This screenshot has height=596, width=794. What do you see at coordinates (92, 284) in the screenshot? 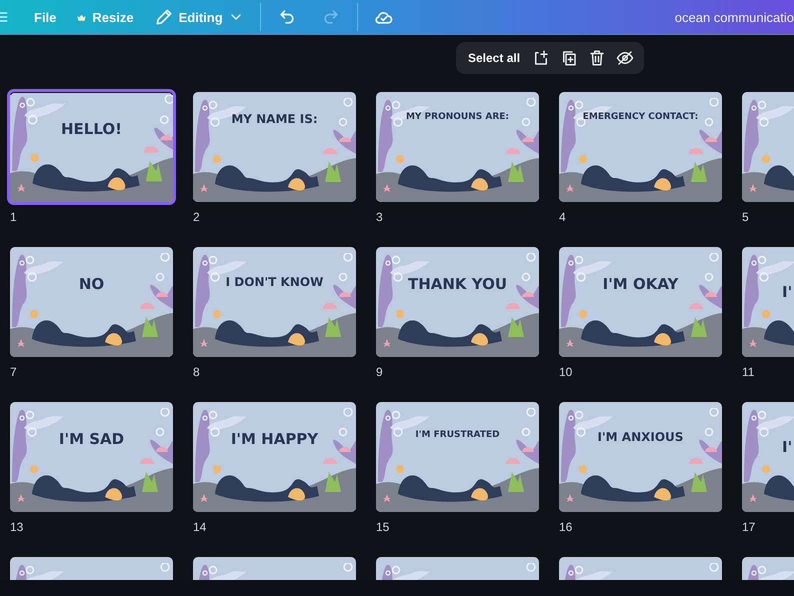
I see `page-heading: NO` at bounding box center [92, 284].